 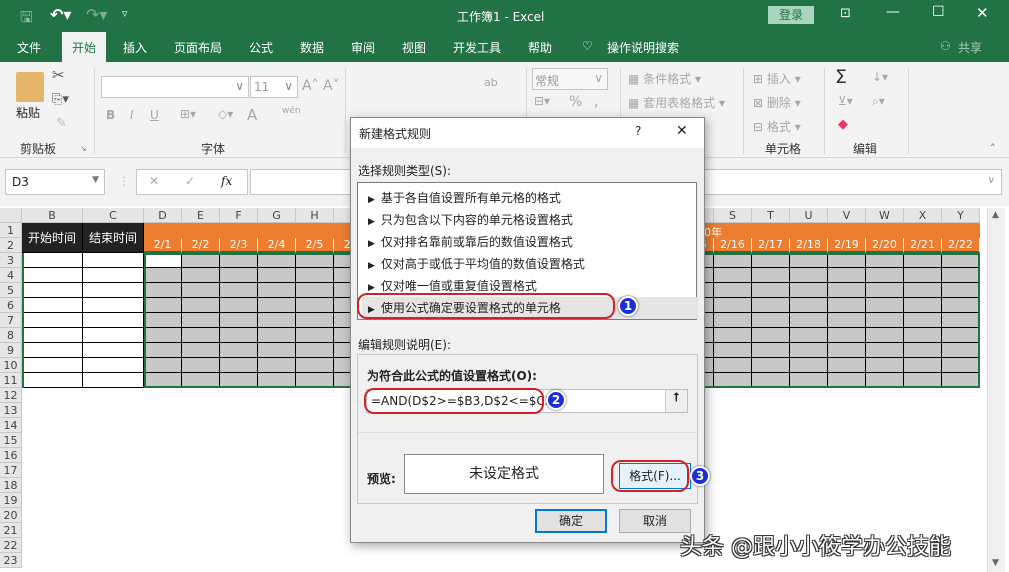 I want to click on ribbon-display-icon: ⊡, so click(x=845, y=13).